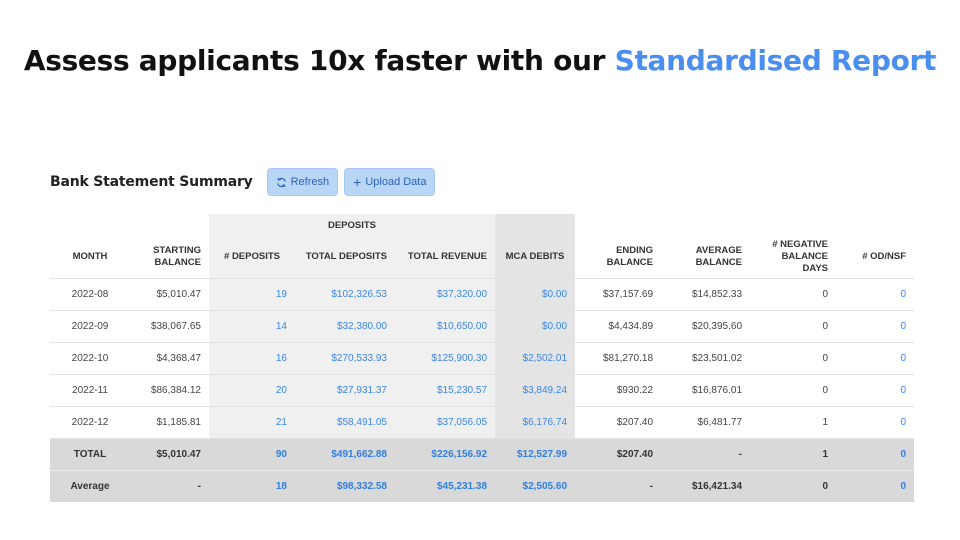  Describe the element at coordinates (90, 294) in the screenshot. I see `cell-month: 2022-08` at that location.